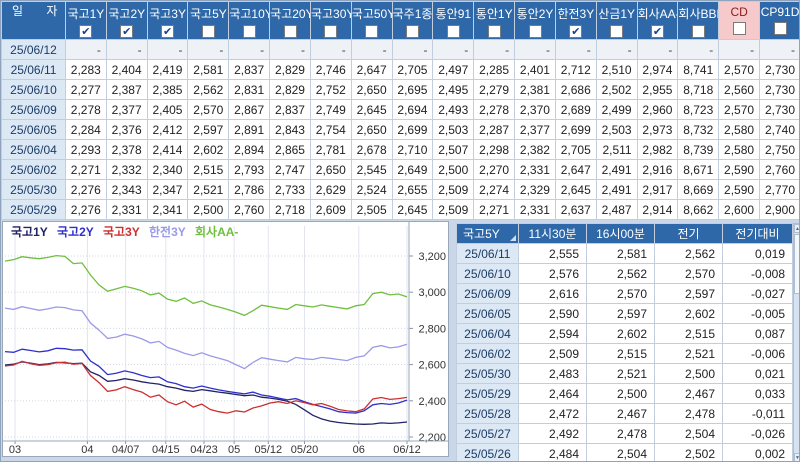  I want to click on prev-rate-cell: 2,515, so click(688, 333).